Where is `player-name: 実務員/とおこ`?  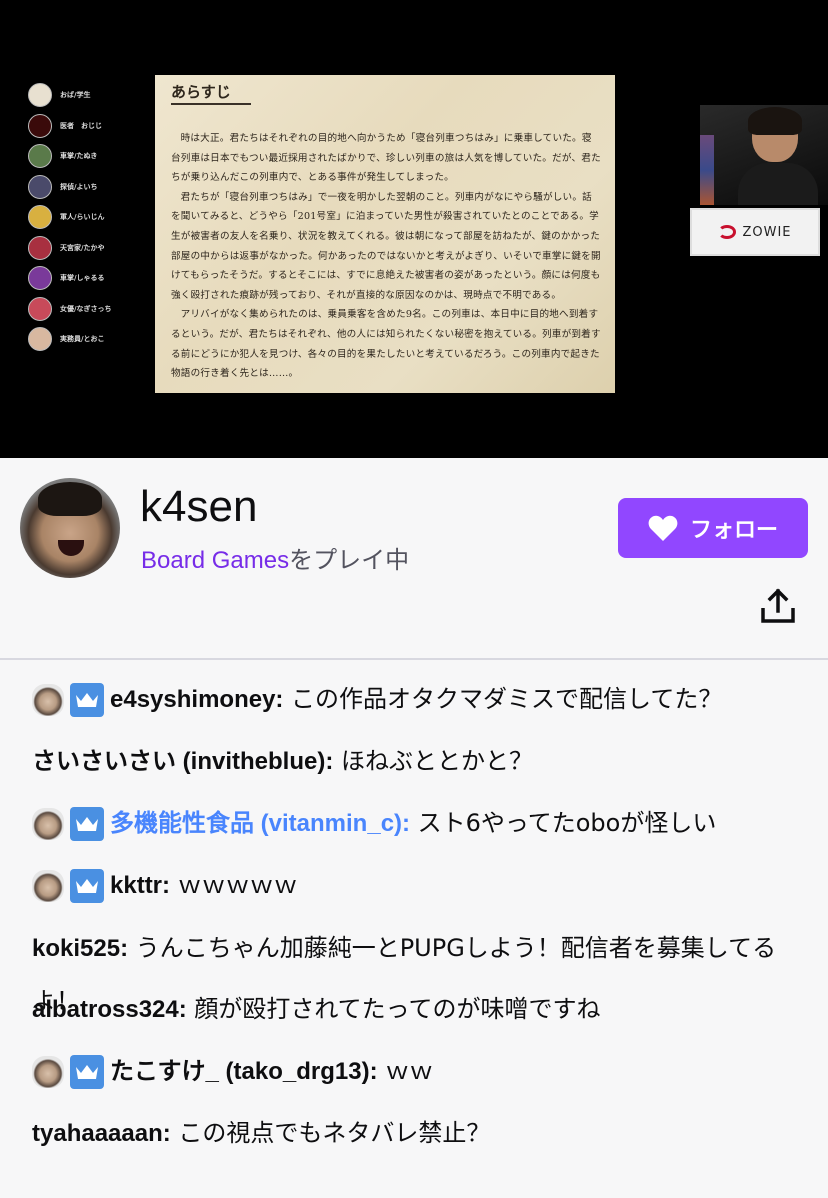
player-name: 実務員/とおこ is located at coordinates (82, 339).